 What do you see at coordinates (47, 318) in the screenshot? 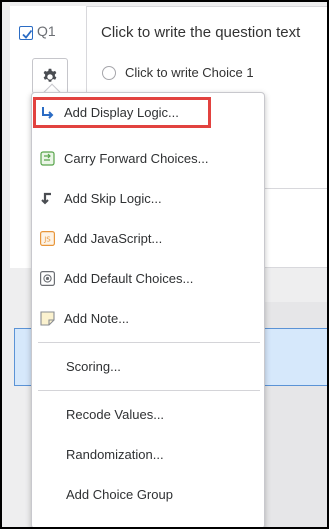
I see `note-icon` at bounding box center [47, 318].